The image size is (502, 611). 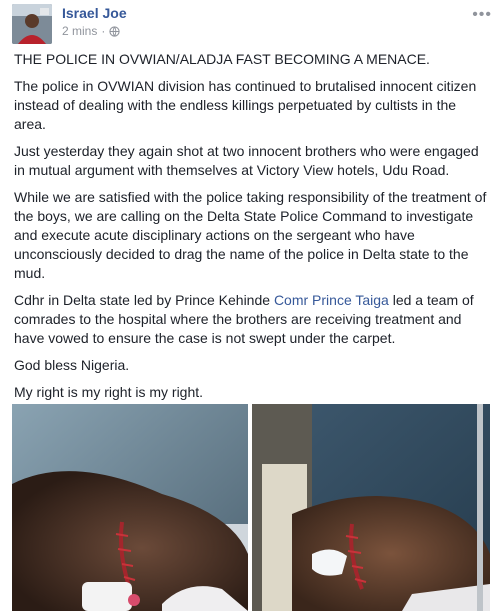 I want to click on globe-icon, so click(x=114, y=31).